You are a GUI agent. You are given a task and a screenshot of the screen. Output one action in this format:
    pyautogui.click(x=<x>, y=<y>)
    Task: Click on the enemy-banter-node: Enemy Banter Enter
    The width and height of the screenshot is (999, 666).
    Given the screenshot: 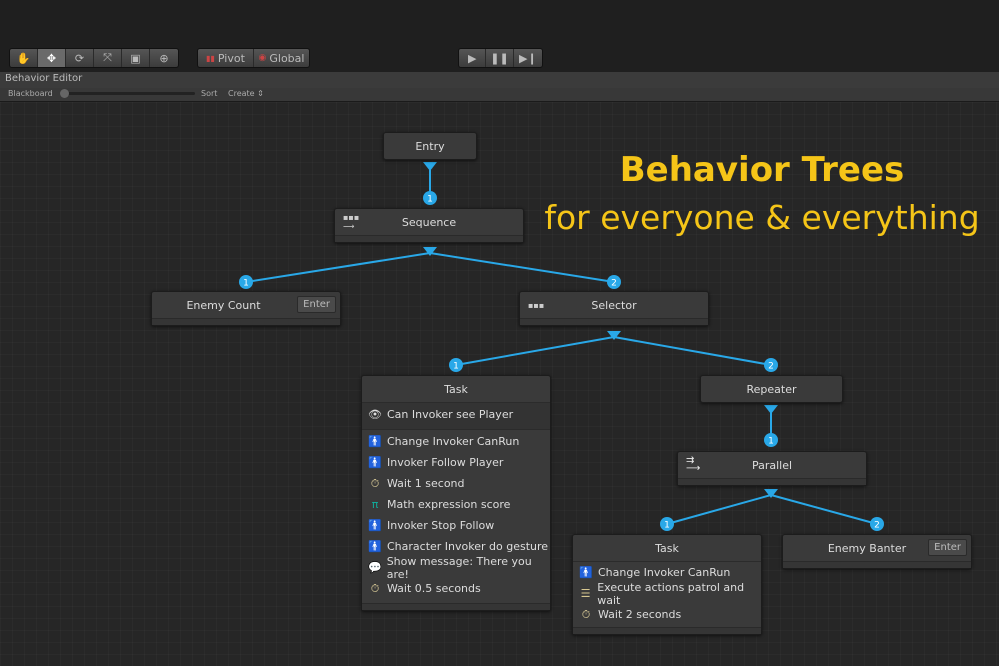 What is the action you would take?
    pyautogui.click(x=877, y=551)
    